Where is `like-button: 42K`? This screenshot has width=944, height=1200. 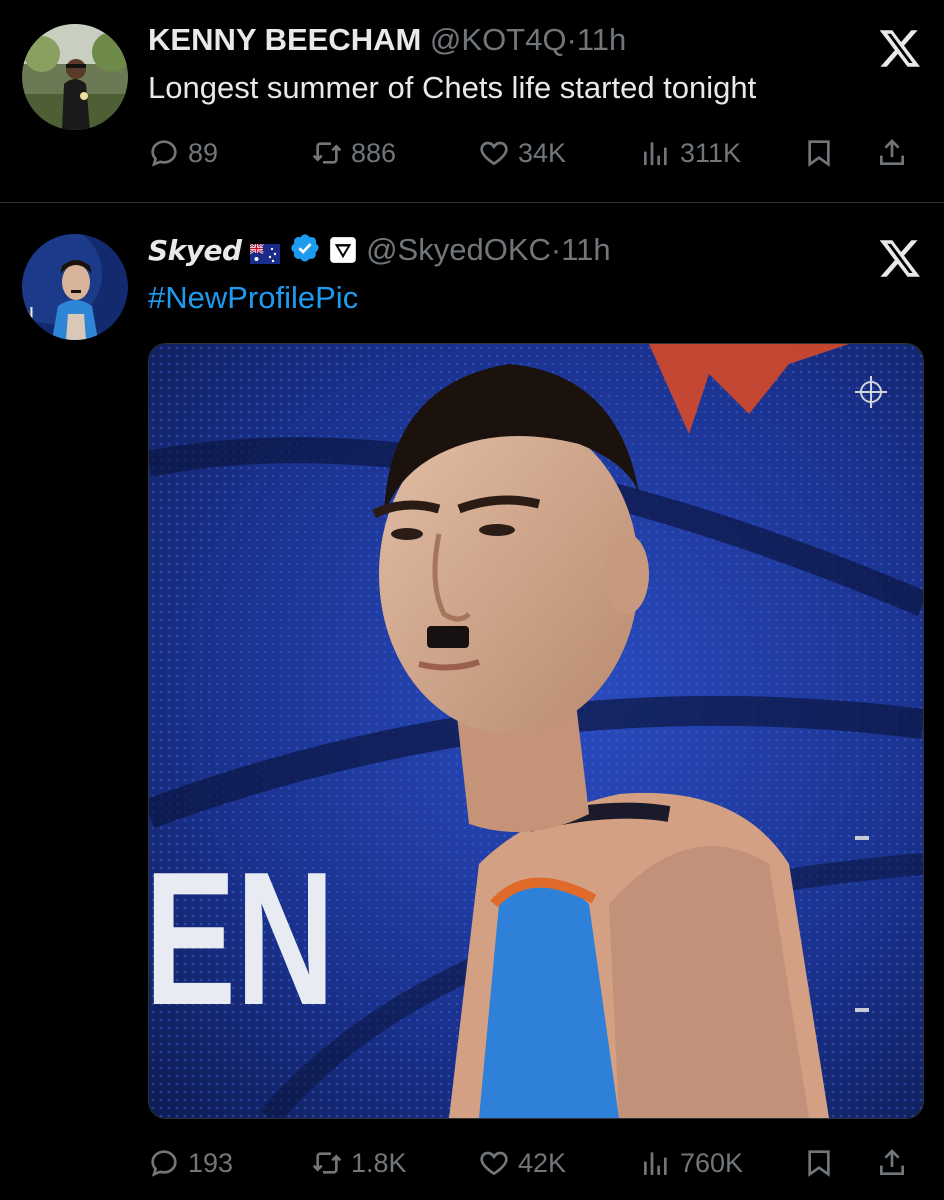
like-button: 42K is located at coordinates (522, 1163).